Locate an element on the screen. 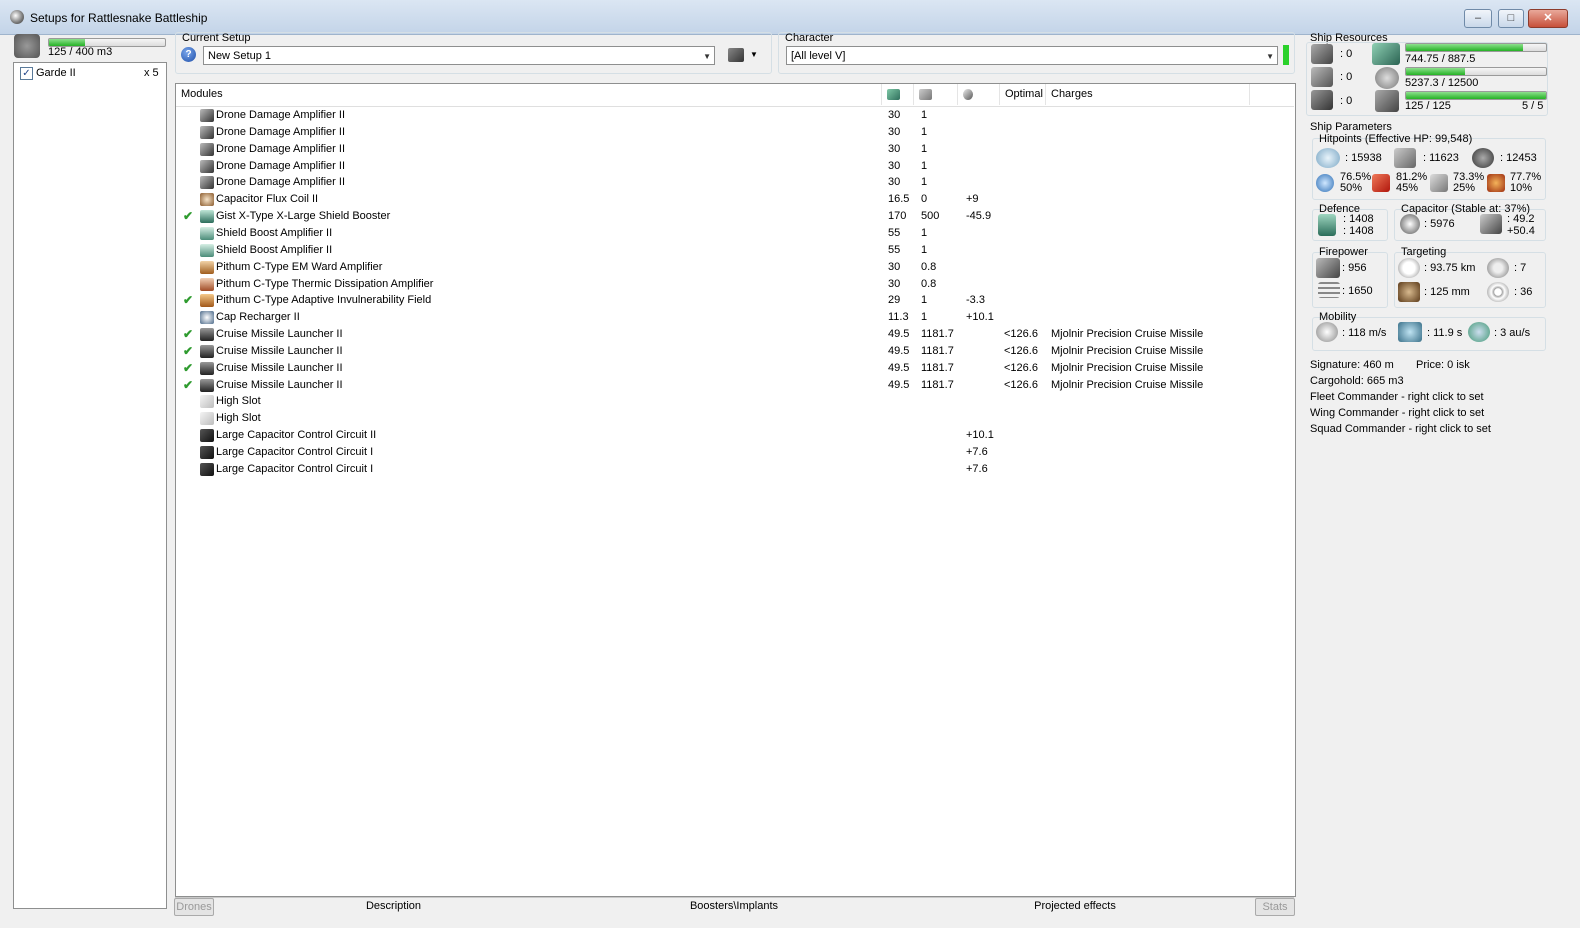 The image size is (1580, 928). tab-boosters-implants: Boosters\Implants is located at coordinates (734, 906).